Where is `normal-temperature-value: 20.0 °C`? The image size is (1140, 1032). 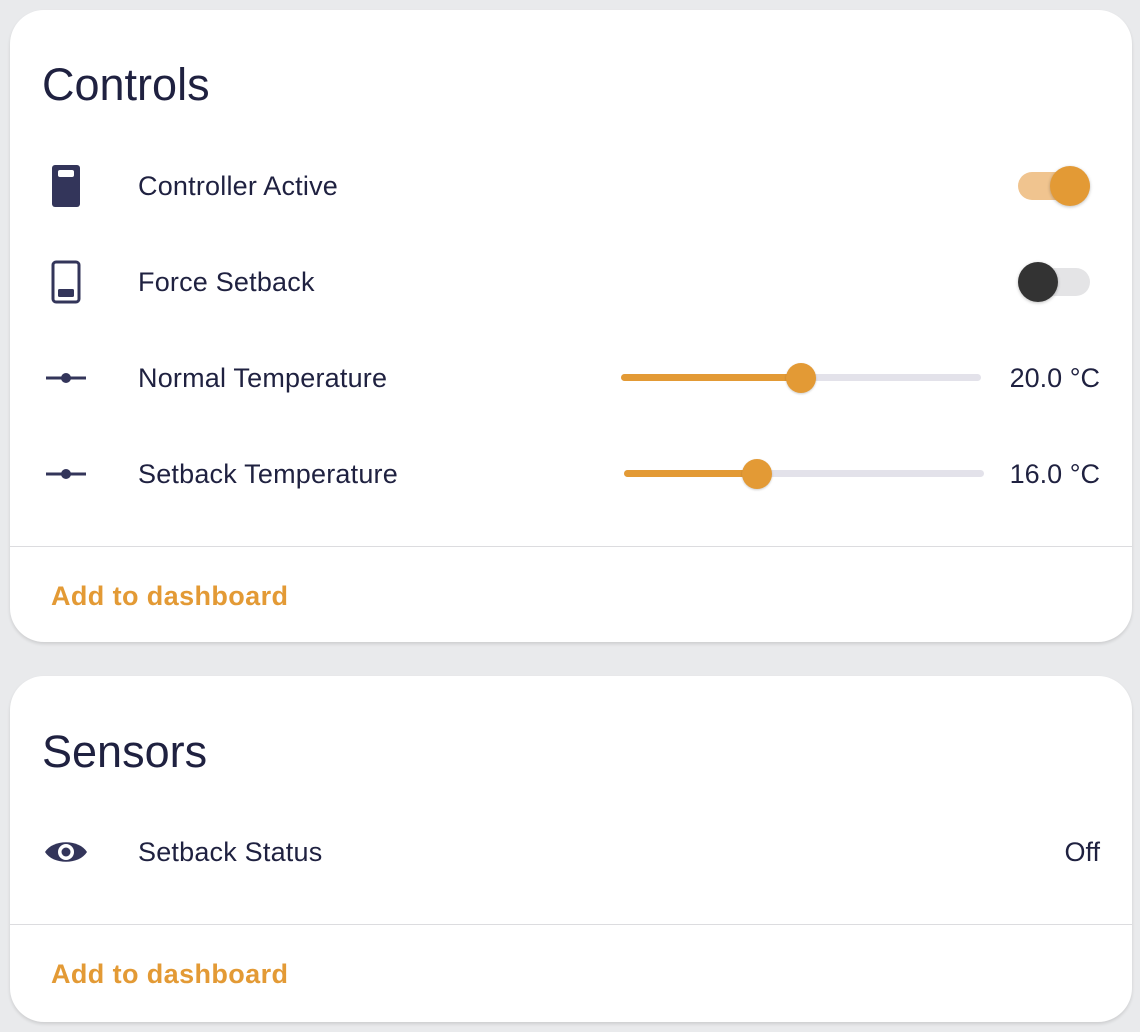
normal-temperature-value: 20.0 °C is located at coordinates (1054, 378).